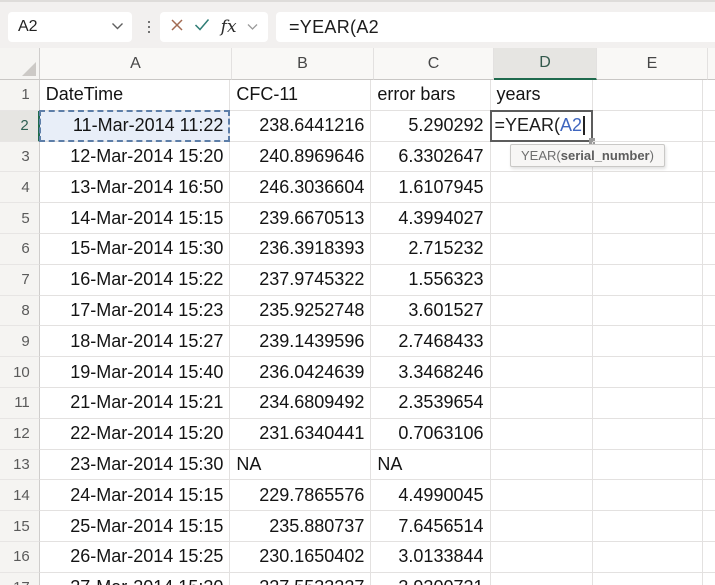 The width and height of the screenshot is (715, 585). Describe the element at coordinates (542, 126) in the screenshot. I see `cell-D2: =YEAR(A2` at that location.